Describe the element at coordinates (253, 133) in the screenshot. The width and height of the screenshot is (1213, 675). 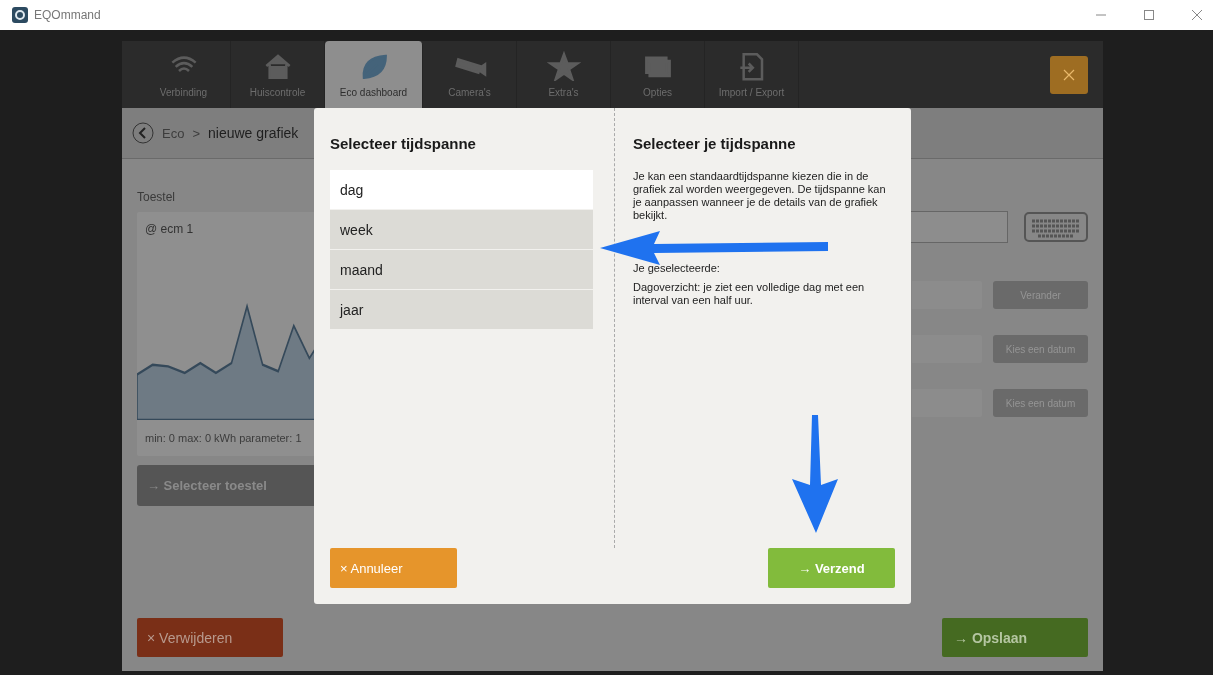
I see `breadcrumb-current: nieuwe grafiek` at that location.